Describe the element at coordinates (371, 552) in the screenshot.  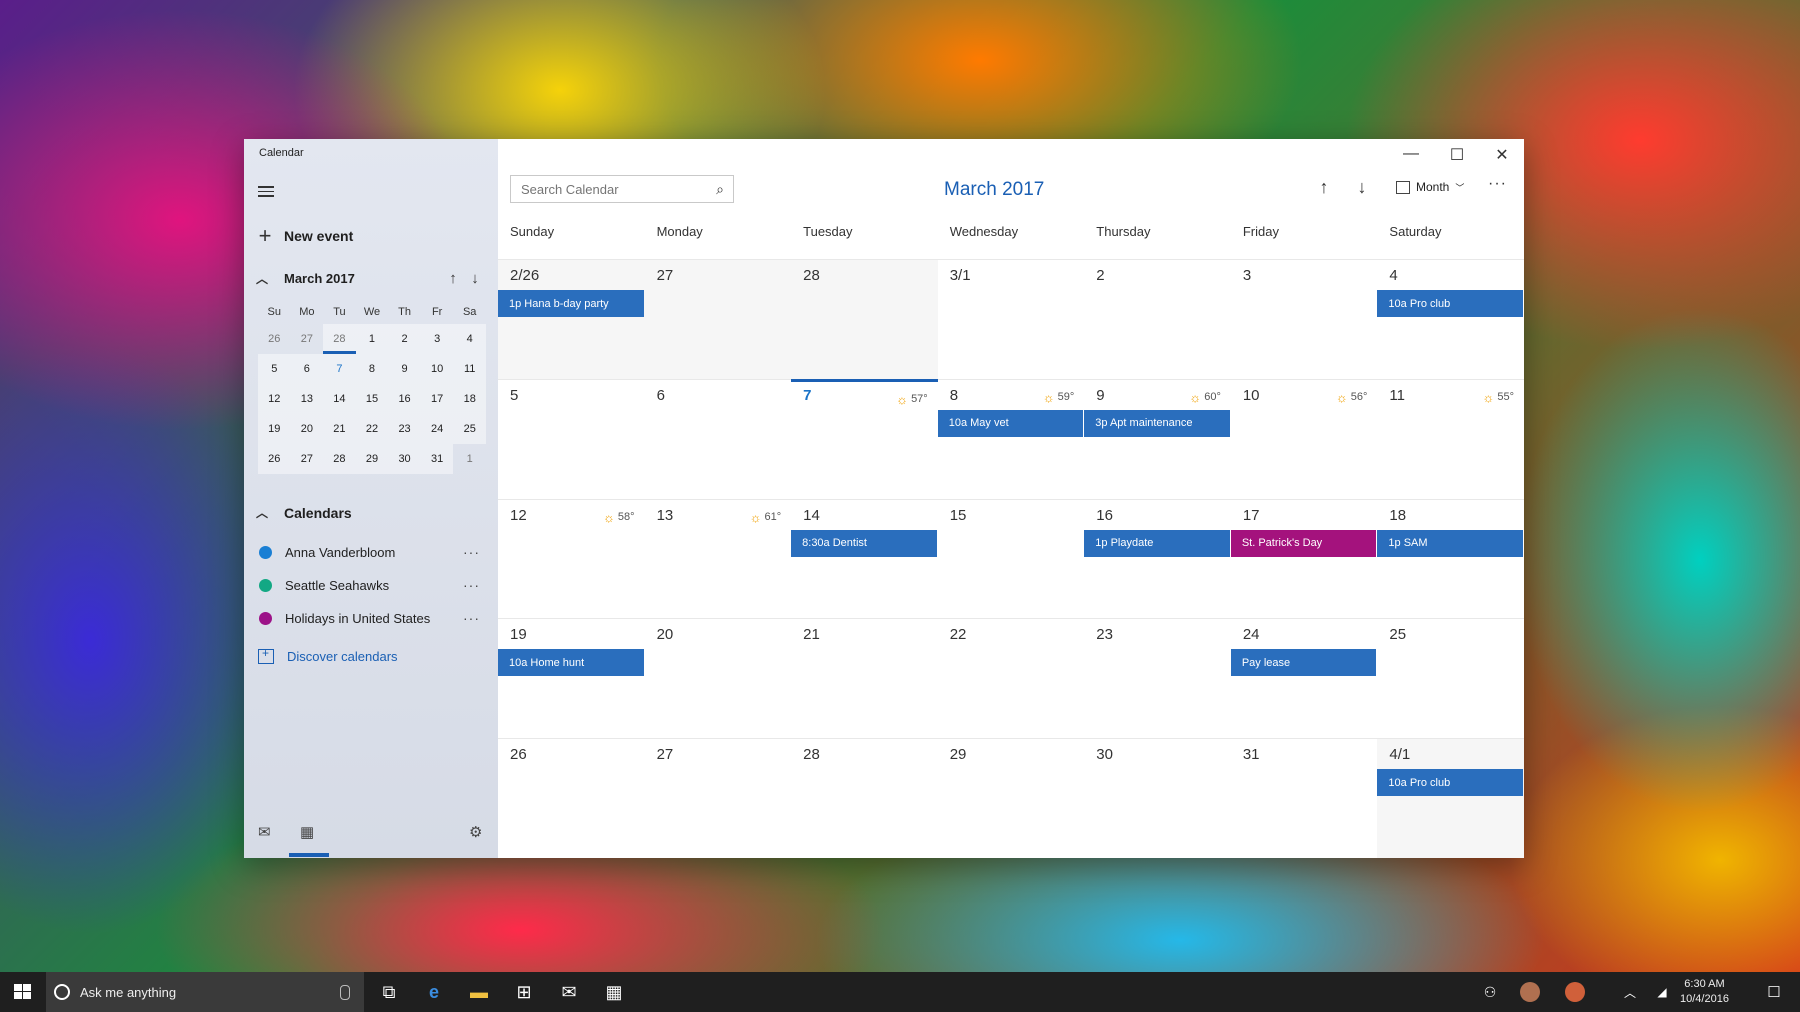
I see `calendar-item: Anna Vanderbloom ···` at that location.